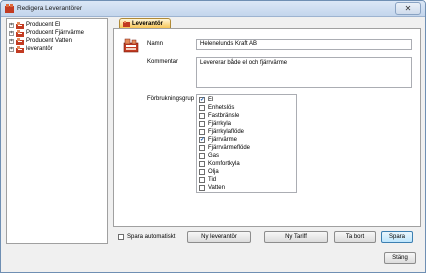 The width and height of the screenshot is (426, 273). Describe the element at coordinates (43, 25) in the screenshot. I see `tree-item-label: Producent El` at that location.